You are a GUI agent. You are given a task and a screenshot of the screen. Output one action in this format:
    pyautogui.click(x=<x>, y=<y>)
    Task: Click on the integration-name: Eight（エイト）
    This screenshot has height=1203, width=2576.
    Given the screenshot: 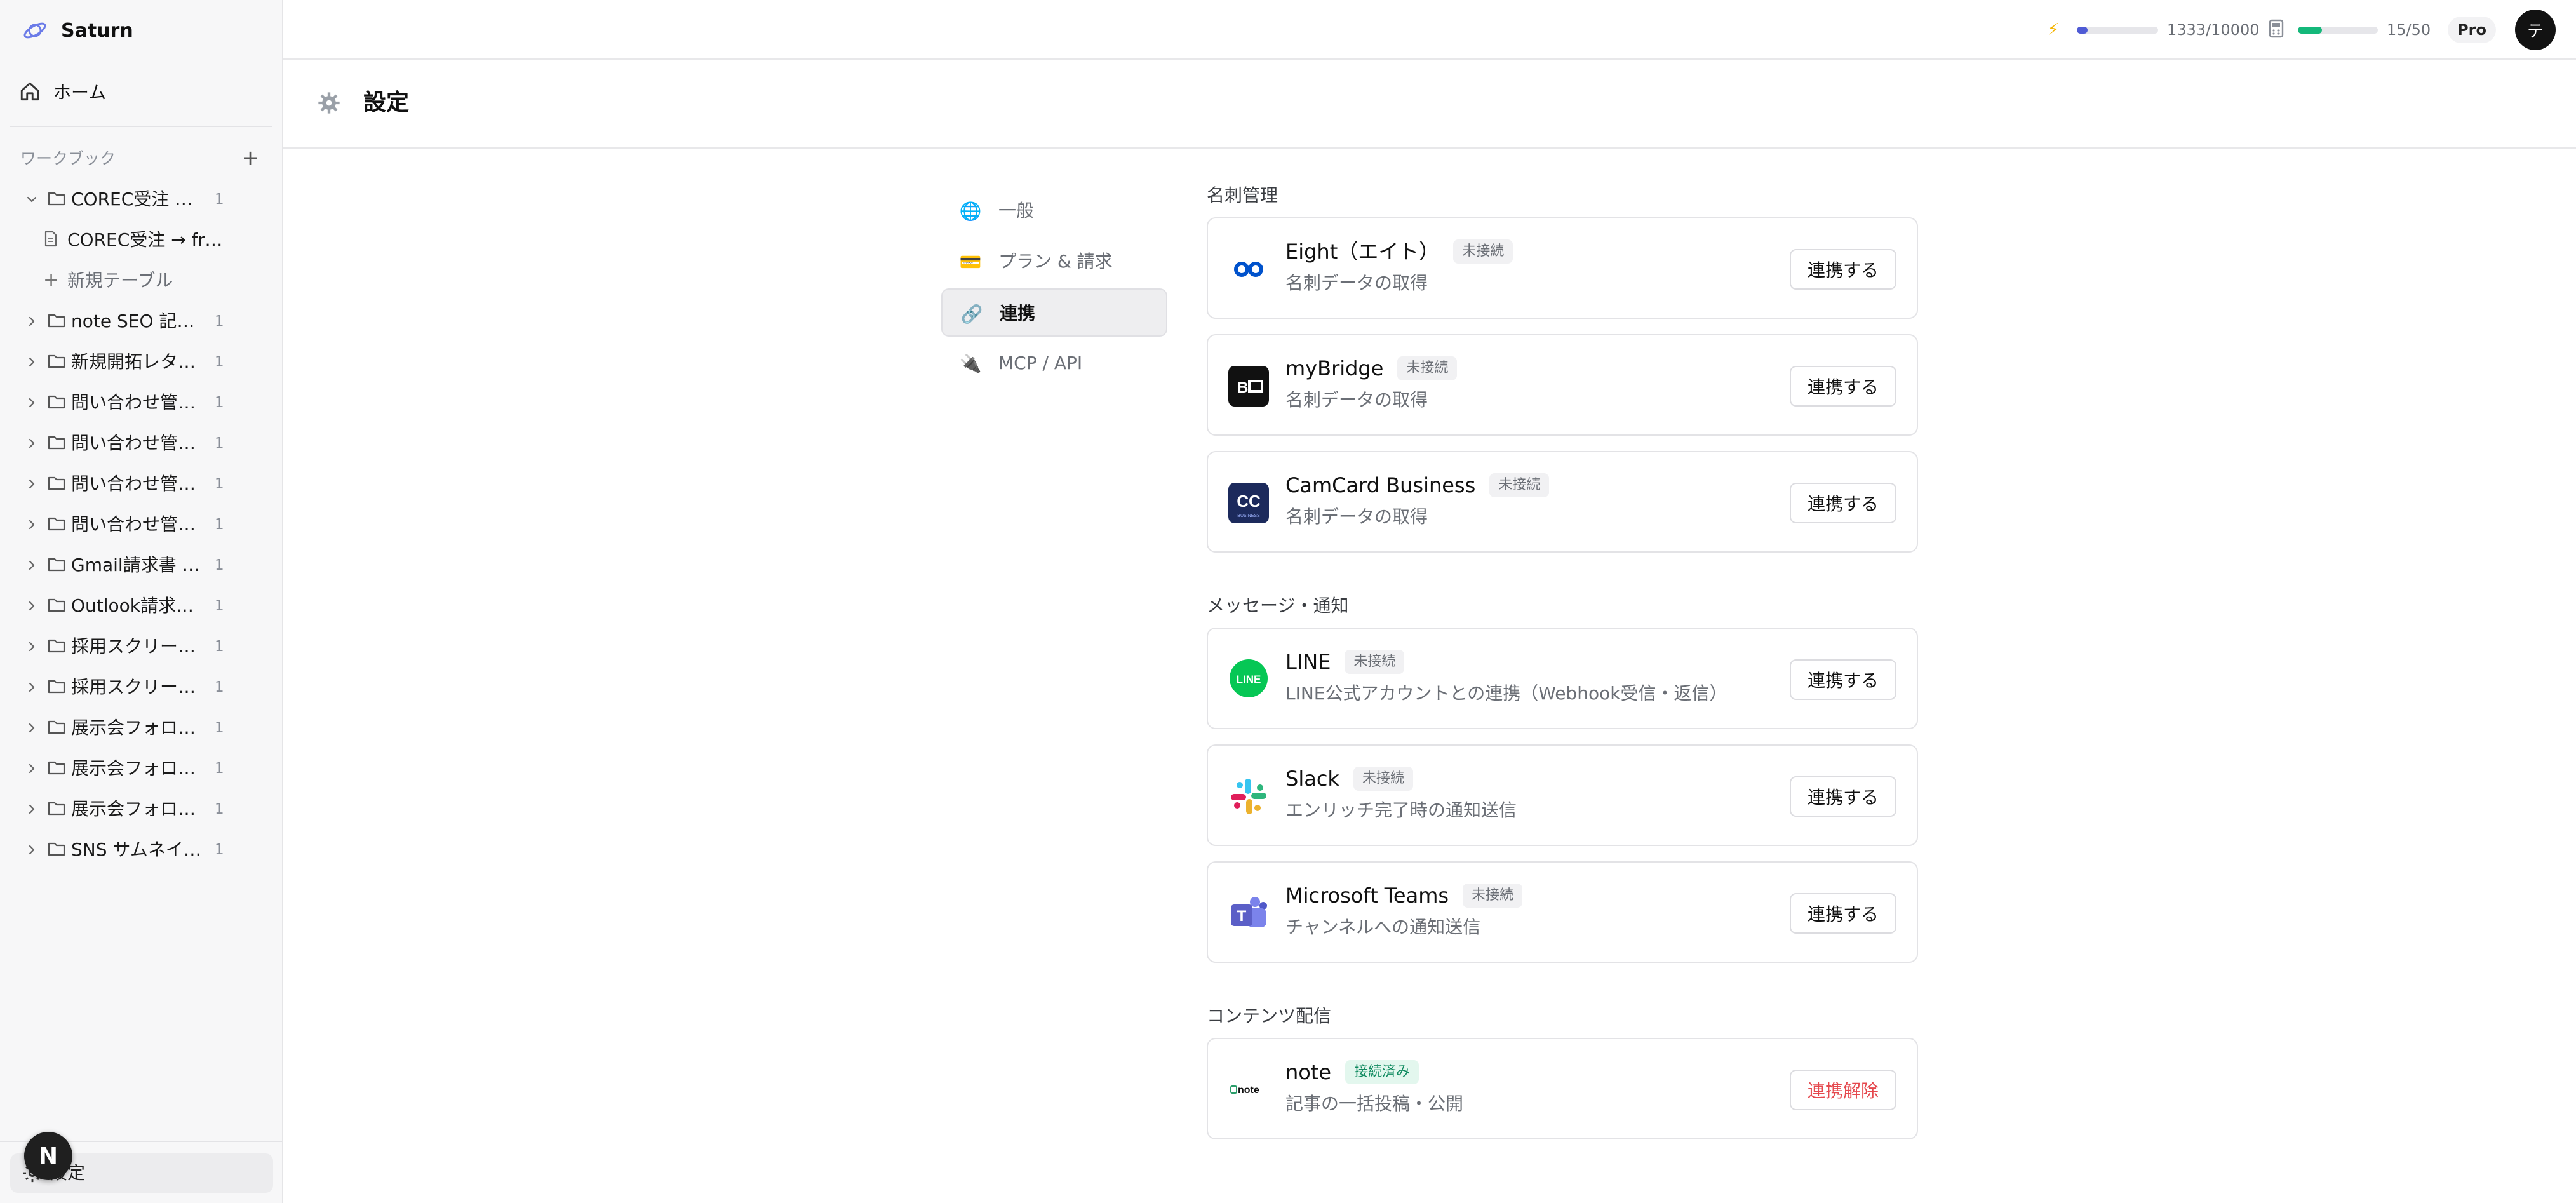 What is the action you would take?
    pyautogui.click(x=1362, y=252)
    